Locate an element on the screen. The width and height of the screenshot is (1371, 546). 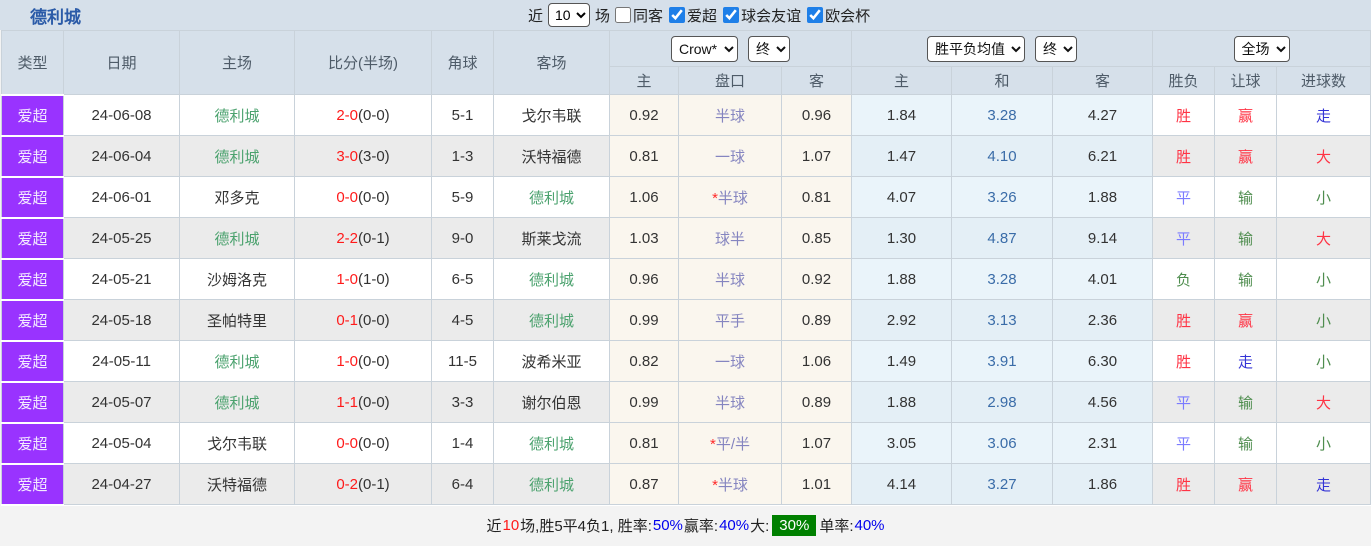
filter-controls: 近 10 场 同客 爱超 球会友谊 欧会杯 is located at coordinates (699, 15).